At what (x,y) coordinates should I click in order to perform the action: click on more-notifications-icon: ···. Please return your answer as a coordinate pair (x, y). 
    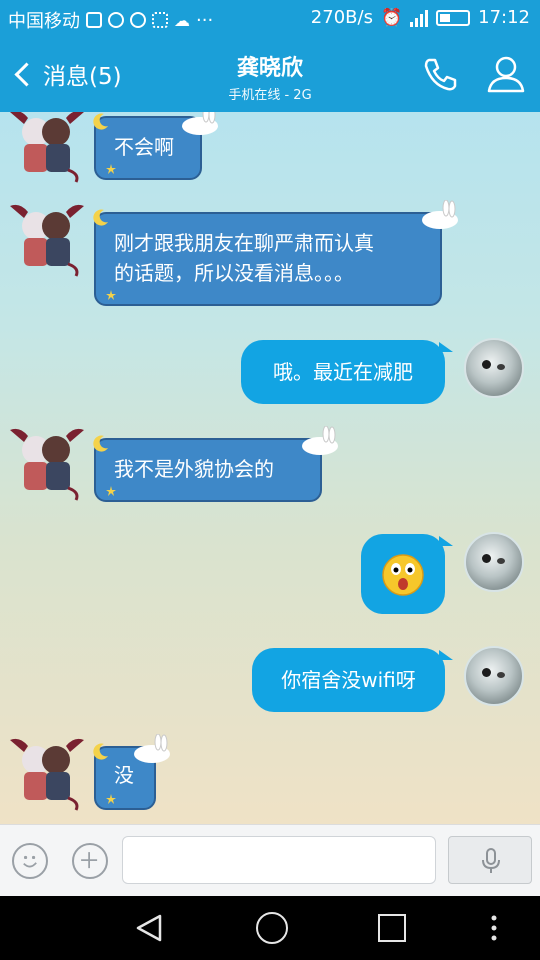
    Looking at the image, I should click on (205, 20).